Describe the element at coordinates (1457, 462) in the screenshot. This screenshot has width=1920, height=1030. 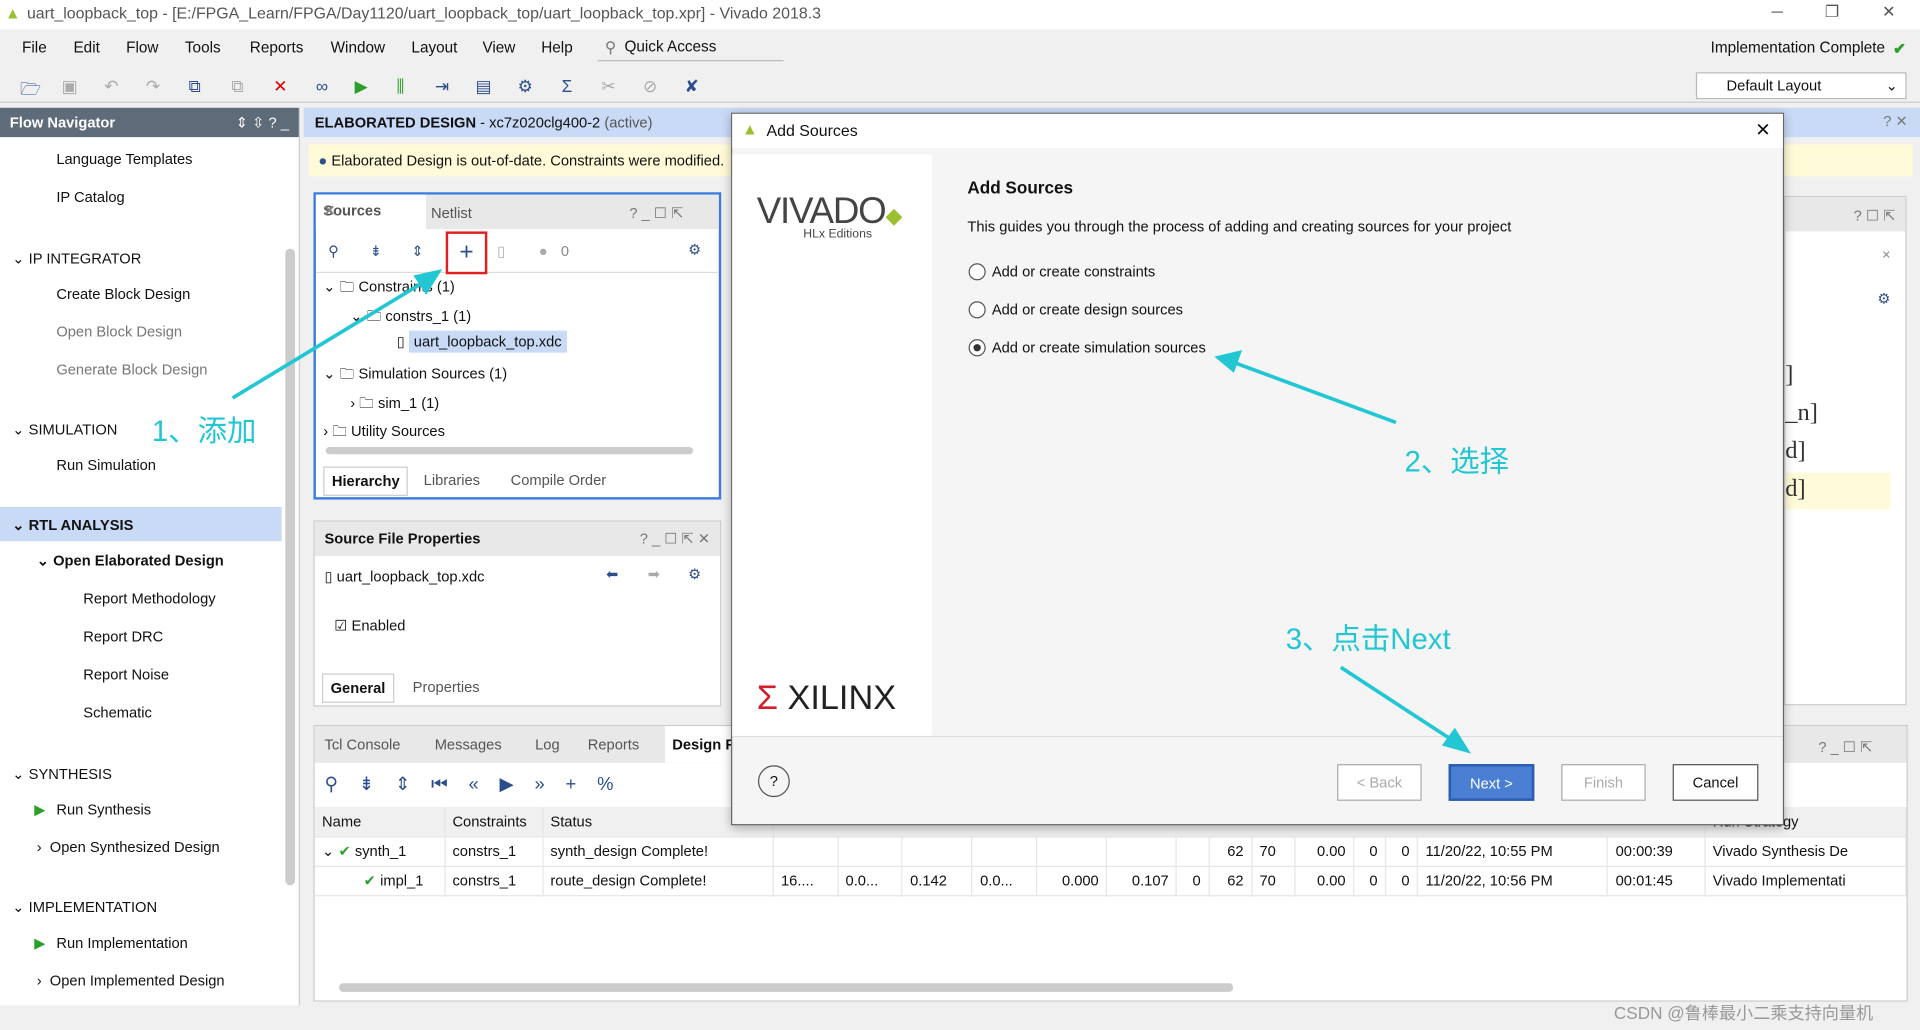
I see `annotation-step-2: 2、选择` at that location.